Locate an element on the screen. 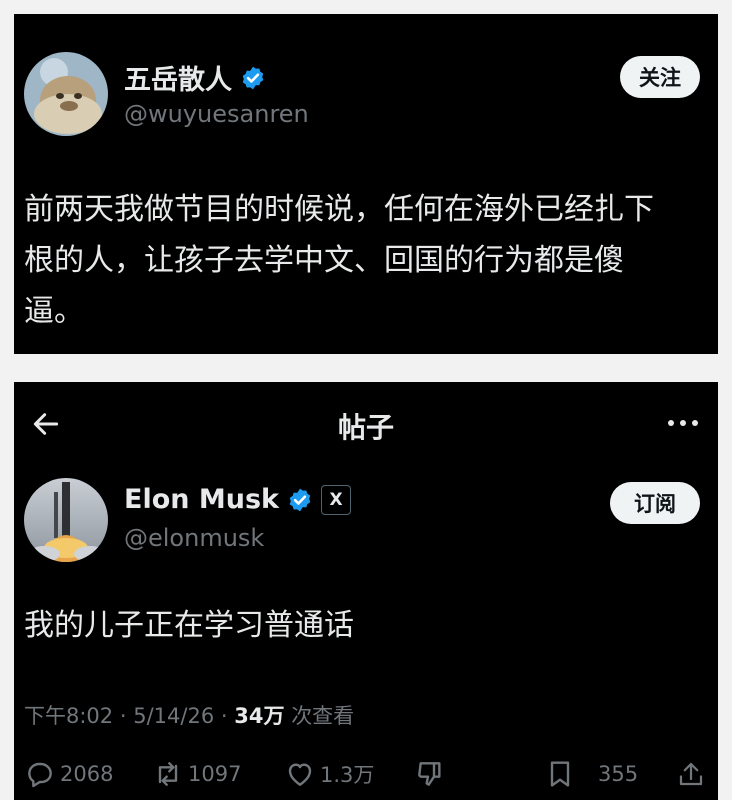  post-meta: 下午8:02 · 5/14/26 · 34万 次查看 is located at coordinates (189, 715).